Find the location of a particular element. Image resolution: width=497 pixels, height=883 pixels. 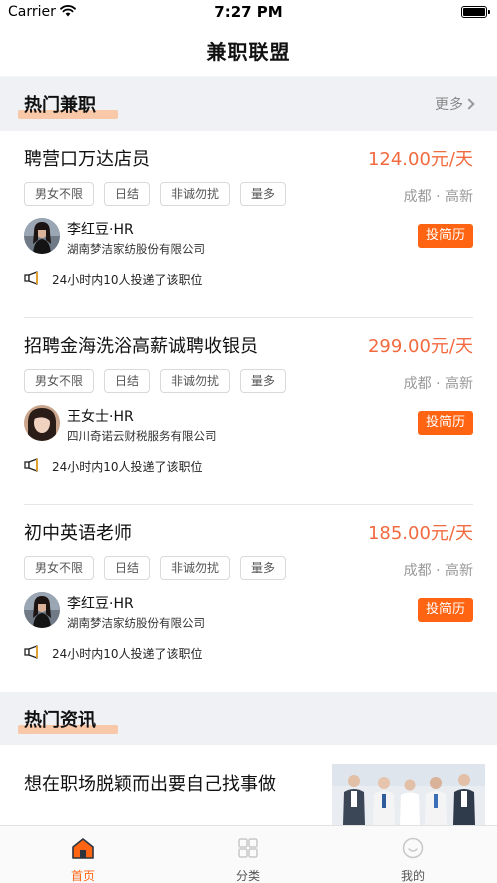

tab-home: 首页 is located at coordinates (83, 854).